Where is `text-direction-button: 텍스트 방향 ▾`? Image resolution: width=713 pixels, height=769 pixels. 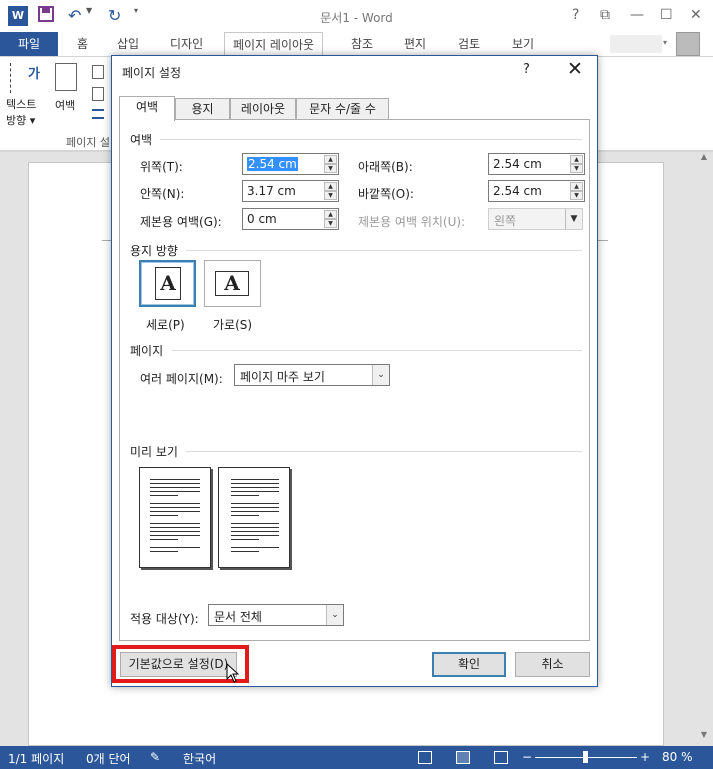
text-direction-button: 텍스트 방향 ▾ is located at coordinates (21, 113).